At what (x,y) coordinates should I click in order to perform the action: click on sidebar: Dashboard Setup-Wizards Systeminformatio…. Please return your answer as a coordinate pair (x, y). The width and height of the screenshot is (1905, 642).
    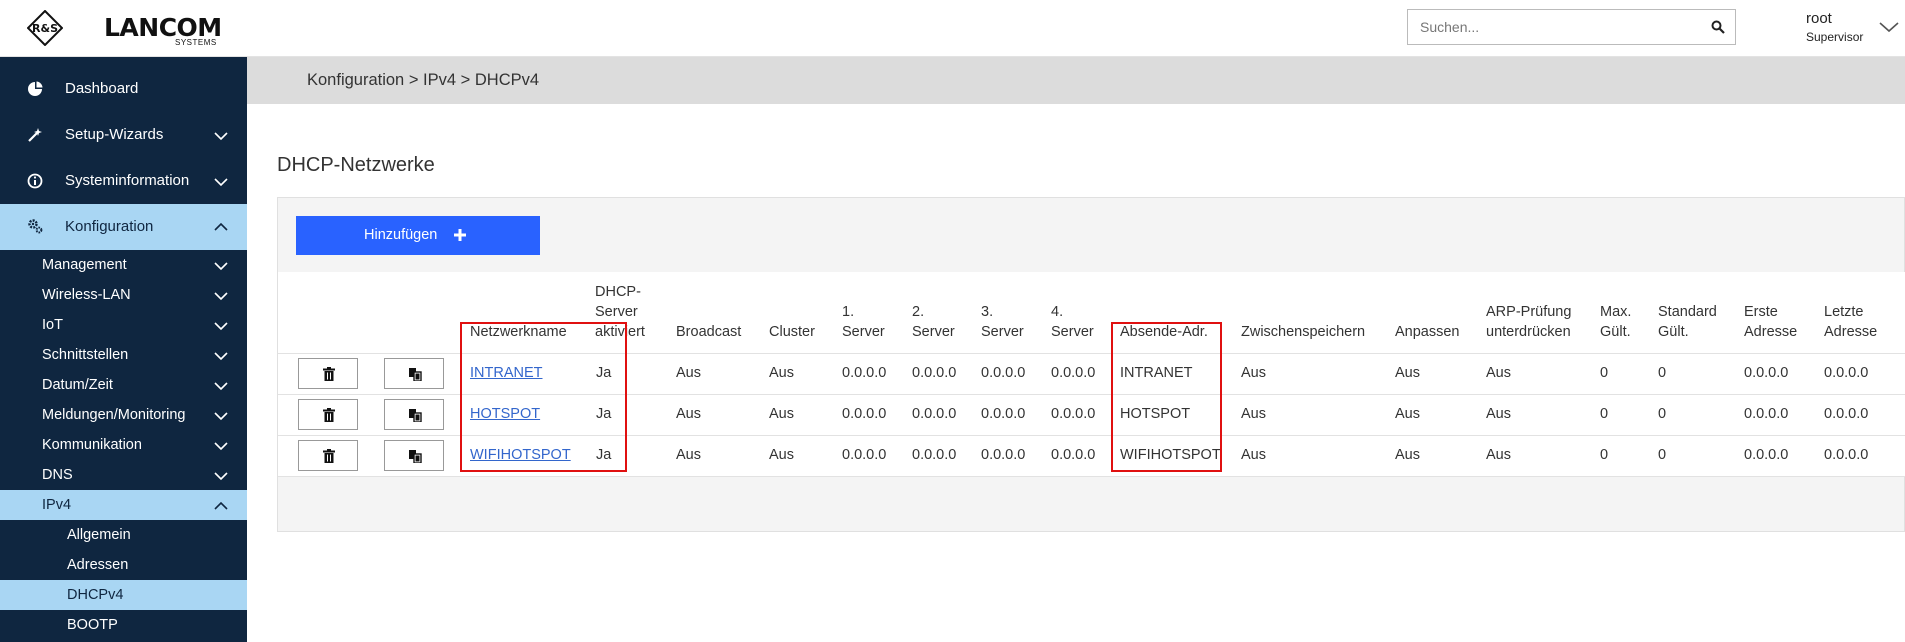
    Looking at the image, I should click on (123, 349).